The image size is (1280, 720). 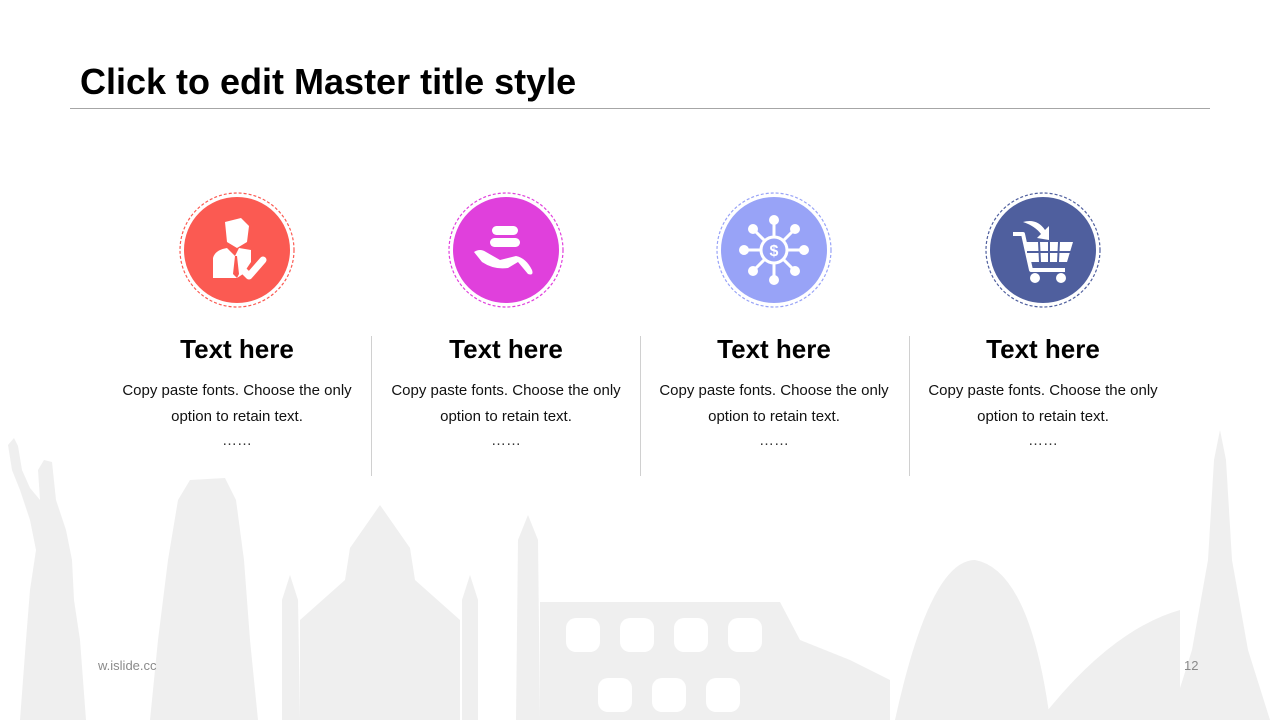 What do you see at coordinates (127, 665) in the screenshot?
I see `footer-website-url: w.islide.cc` at bounding box center [127, 665].